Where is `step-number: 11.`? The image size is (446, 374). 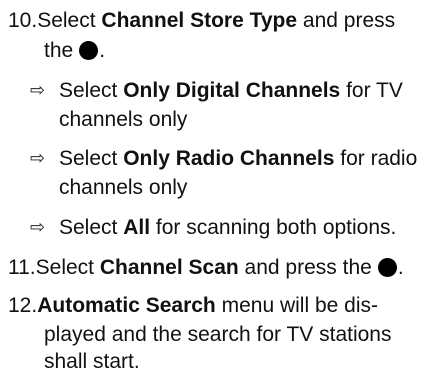
step-number: 11. is located at coordinates (22, 267).